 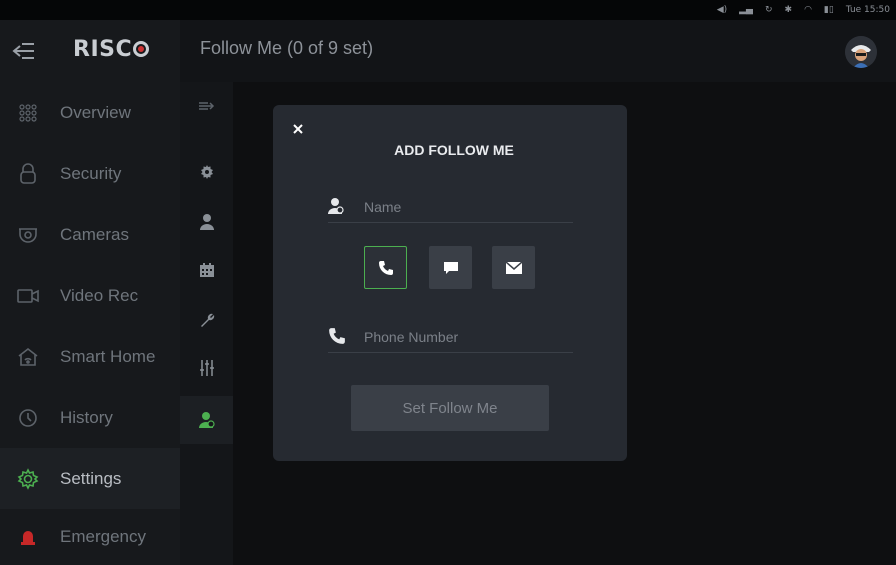 I want to click on sidebar-item-emergency: Emergency, so click(x=90, y=535).